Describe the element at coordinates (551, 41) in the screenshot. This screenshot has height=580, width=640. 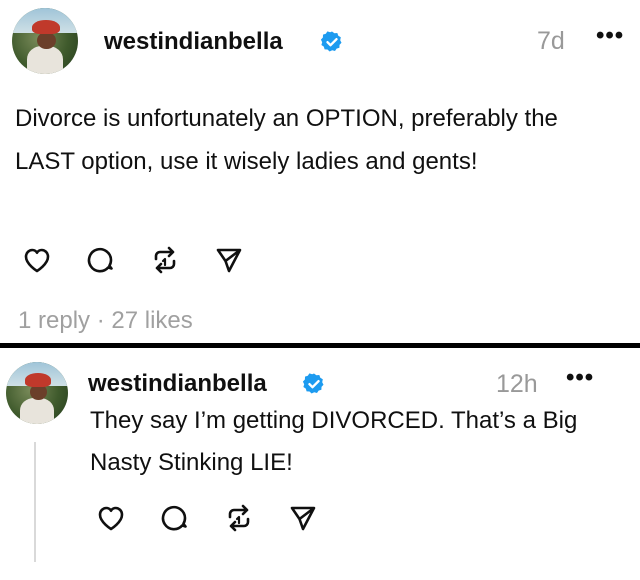
I see `post-timestamp: 7d` at that location.